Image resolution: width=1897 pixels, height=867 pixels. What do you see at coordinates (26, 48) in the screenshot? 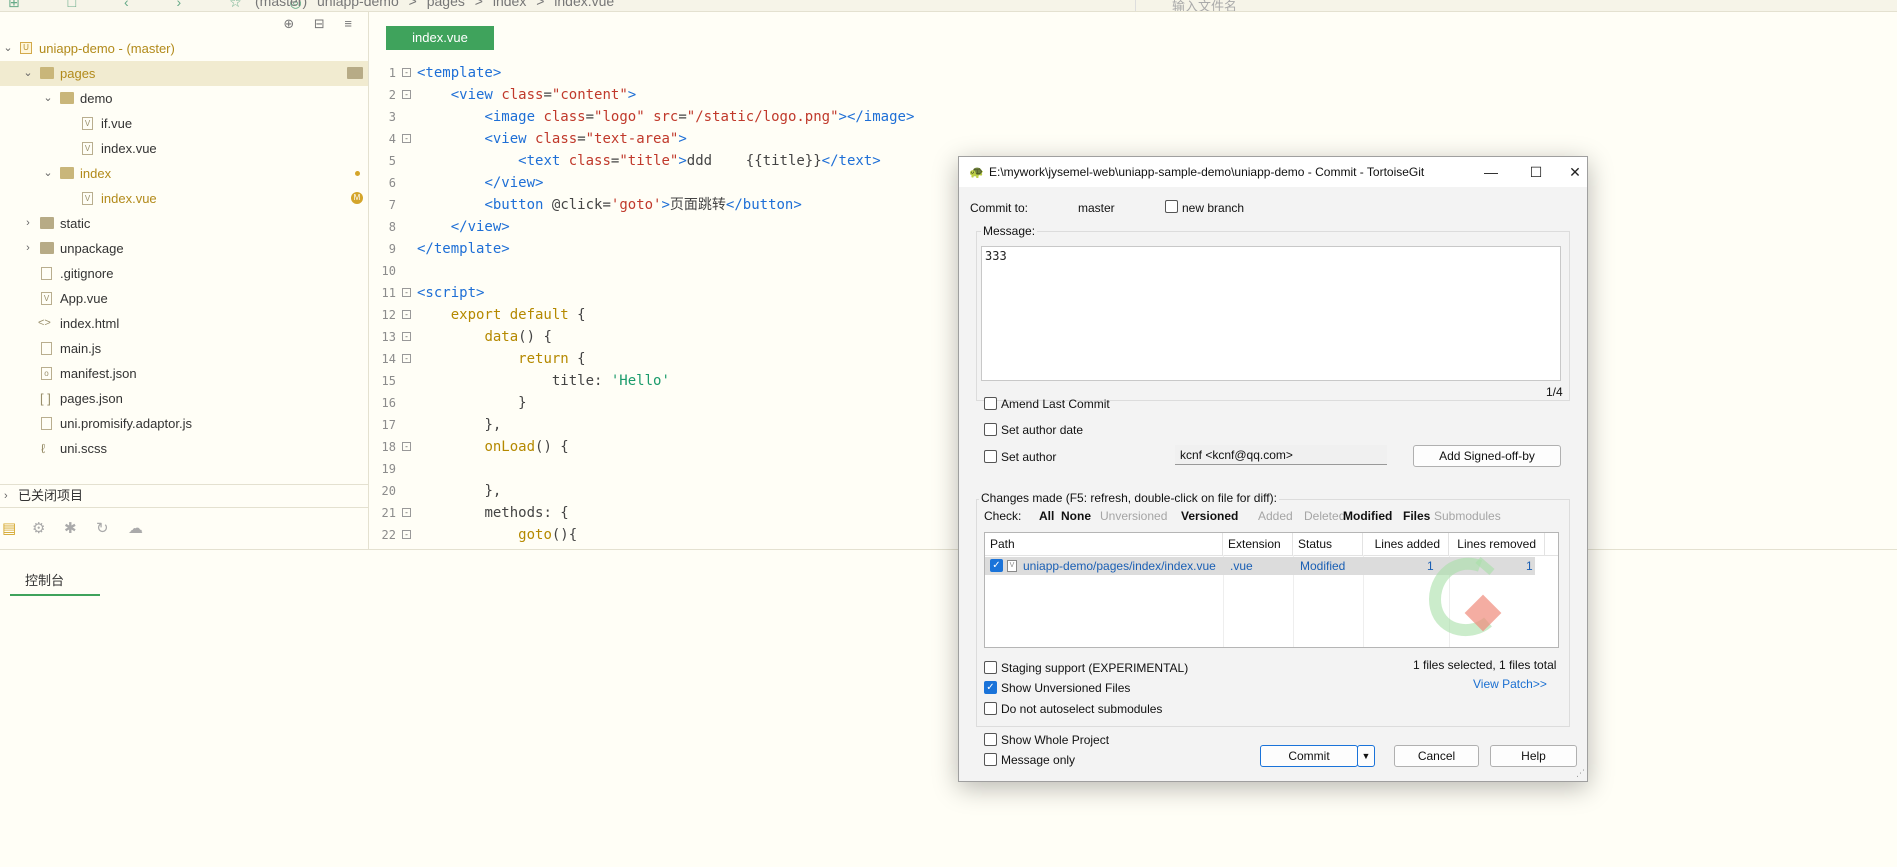
I see `project-icon: U` at bounding box center [26, 48].